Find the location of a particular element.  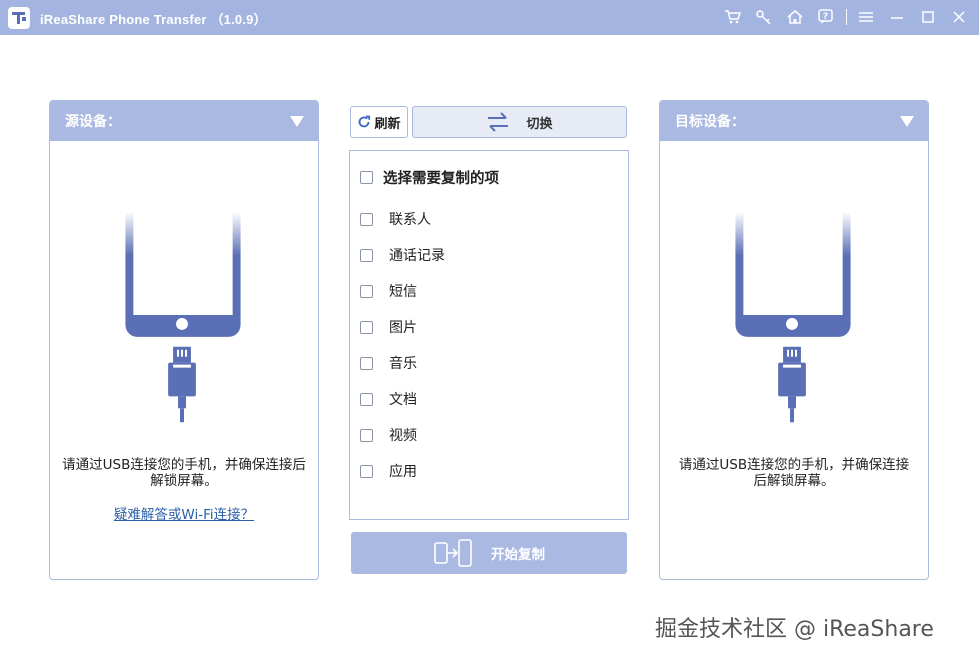

source-device-title: 源设备： is located at coordinates (93, 122).